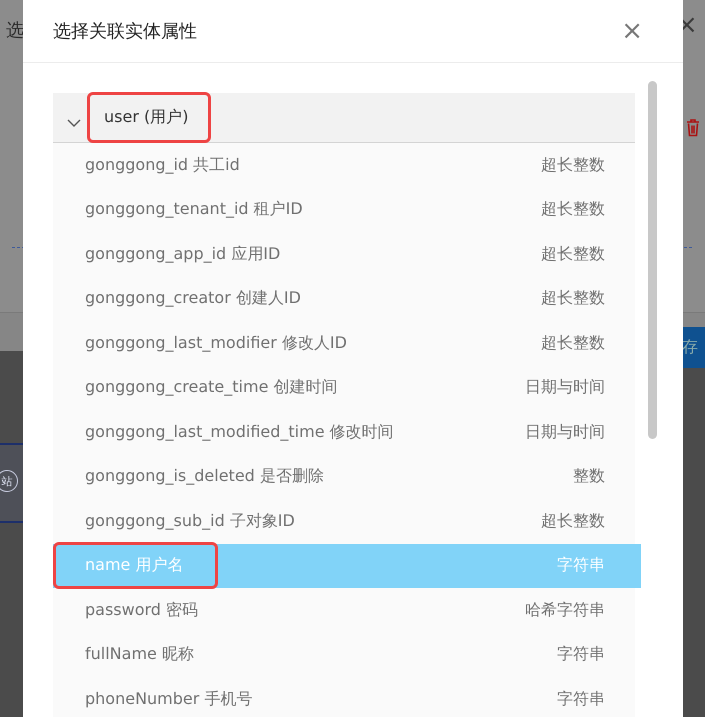 The width and height of the screenshot is (705, 717). Describe the element at coordinates (149, 117) in the screenshot. I see `group-label: user (用户)` at that location.